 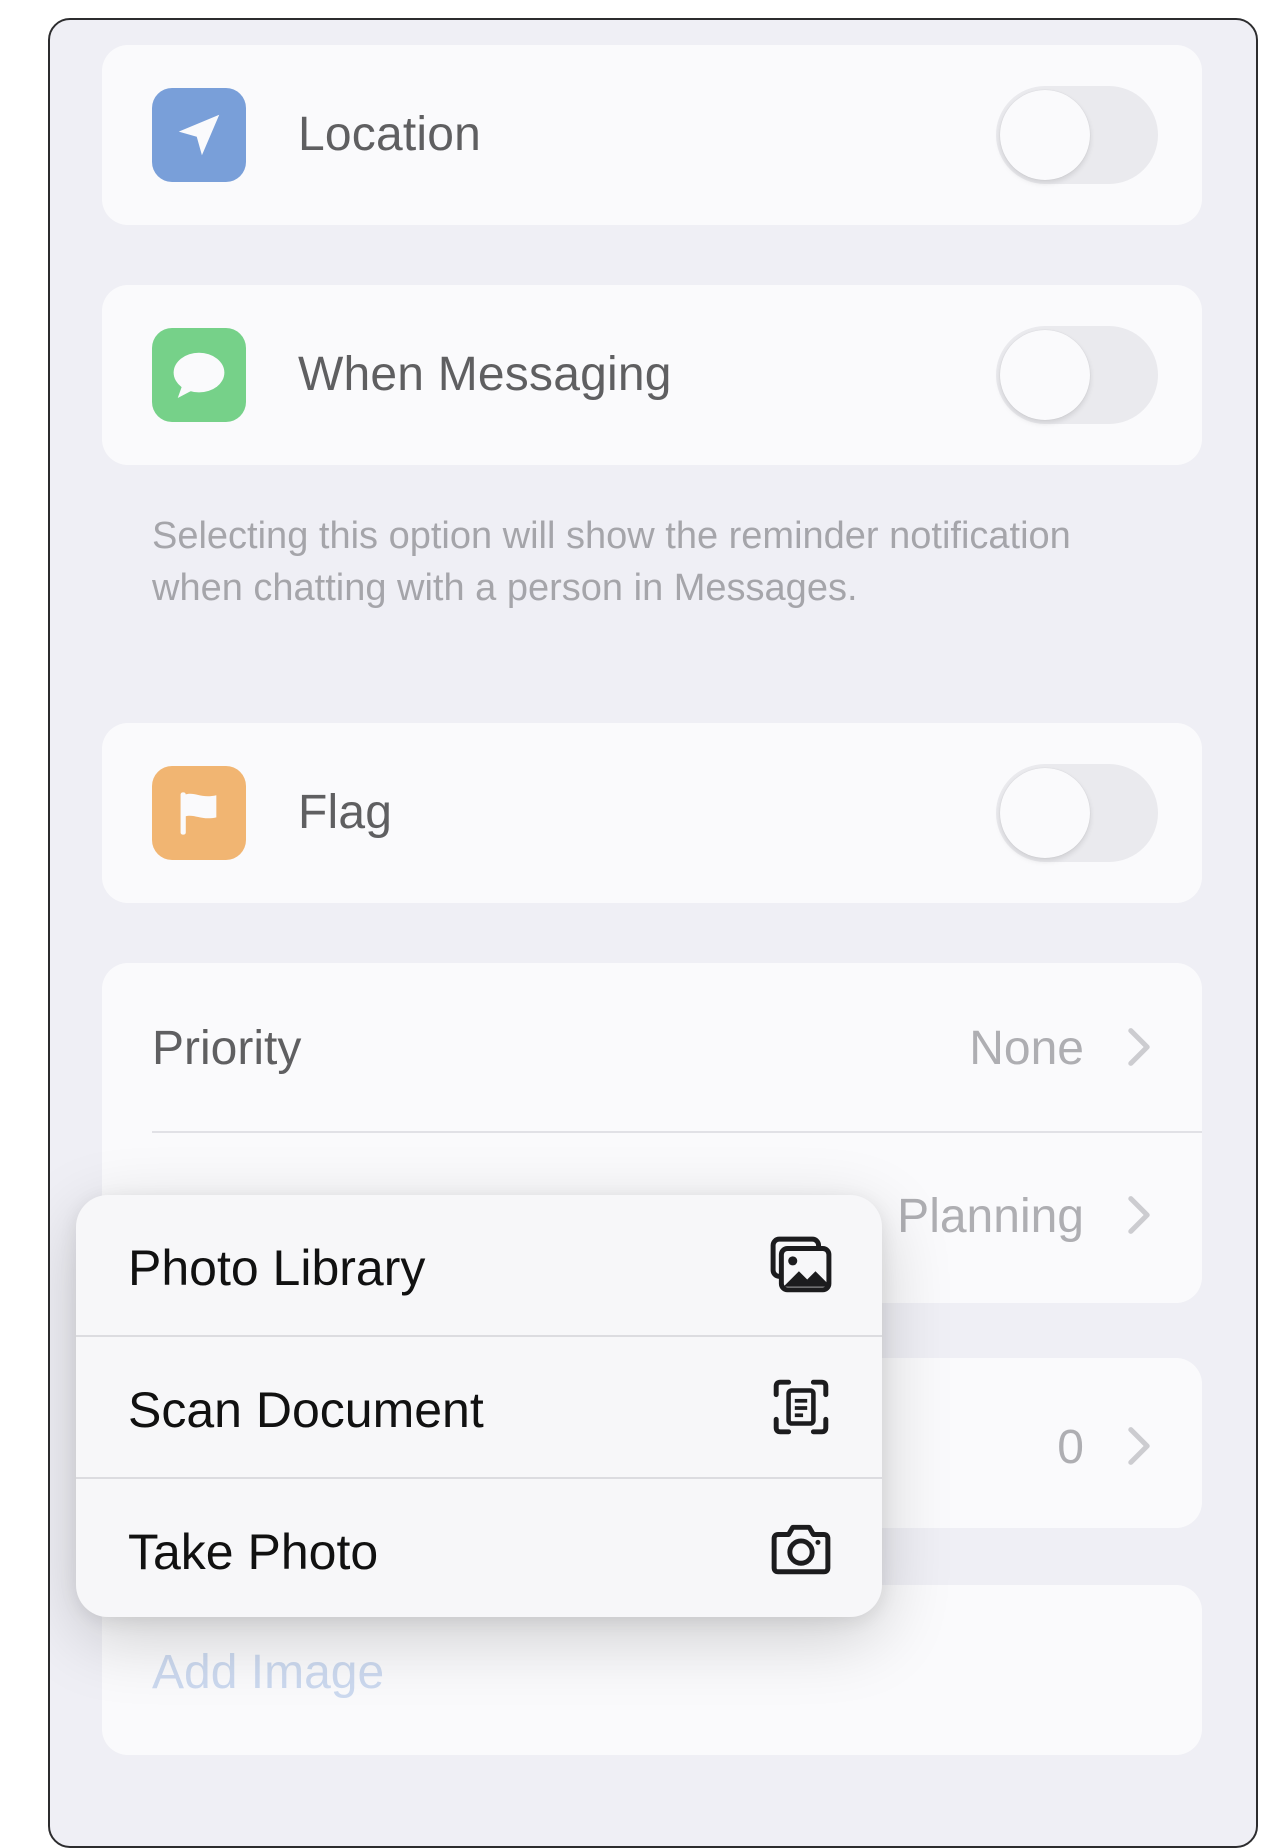 I want to click on when-messaging-toggle, so click(x=1077, y=375).